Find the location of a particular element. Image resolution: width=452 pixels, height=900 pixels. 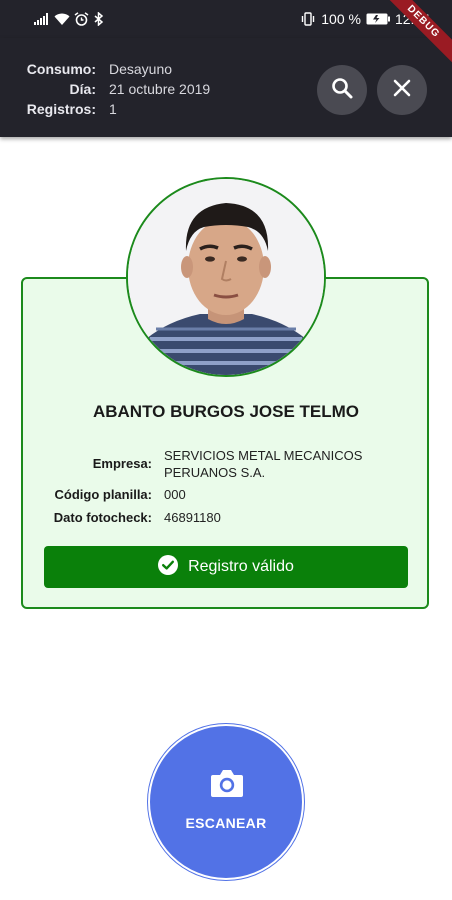

battery-icon is located at coordinates (378, 19).